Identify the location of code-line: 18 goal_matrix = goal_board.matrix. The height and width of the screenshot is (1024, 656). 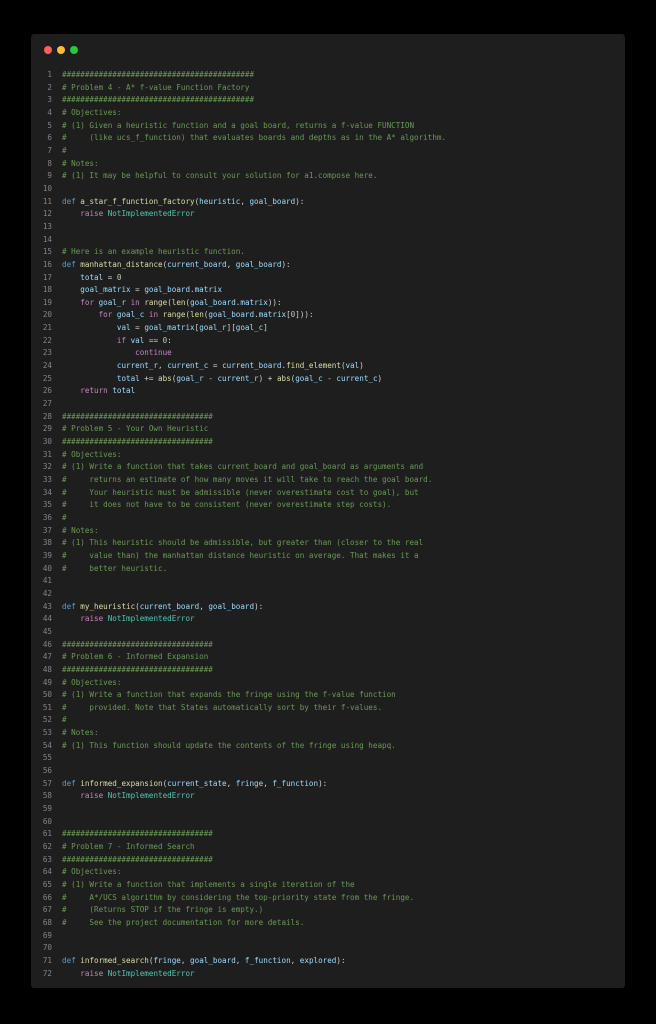
(328, 290).